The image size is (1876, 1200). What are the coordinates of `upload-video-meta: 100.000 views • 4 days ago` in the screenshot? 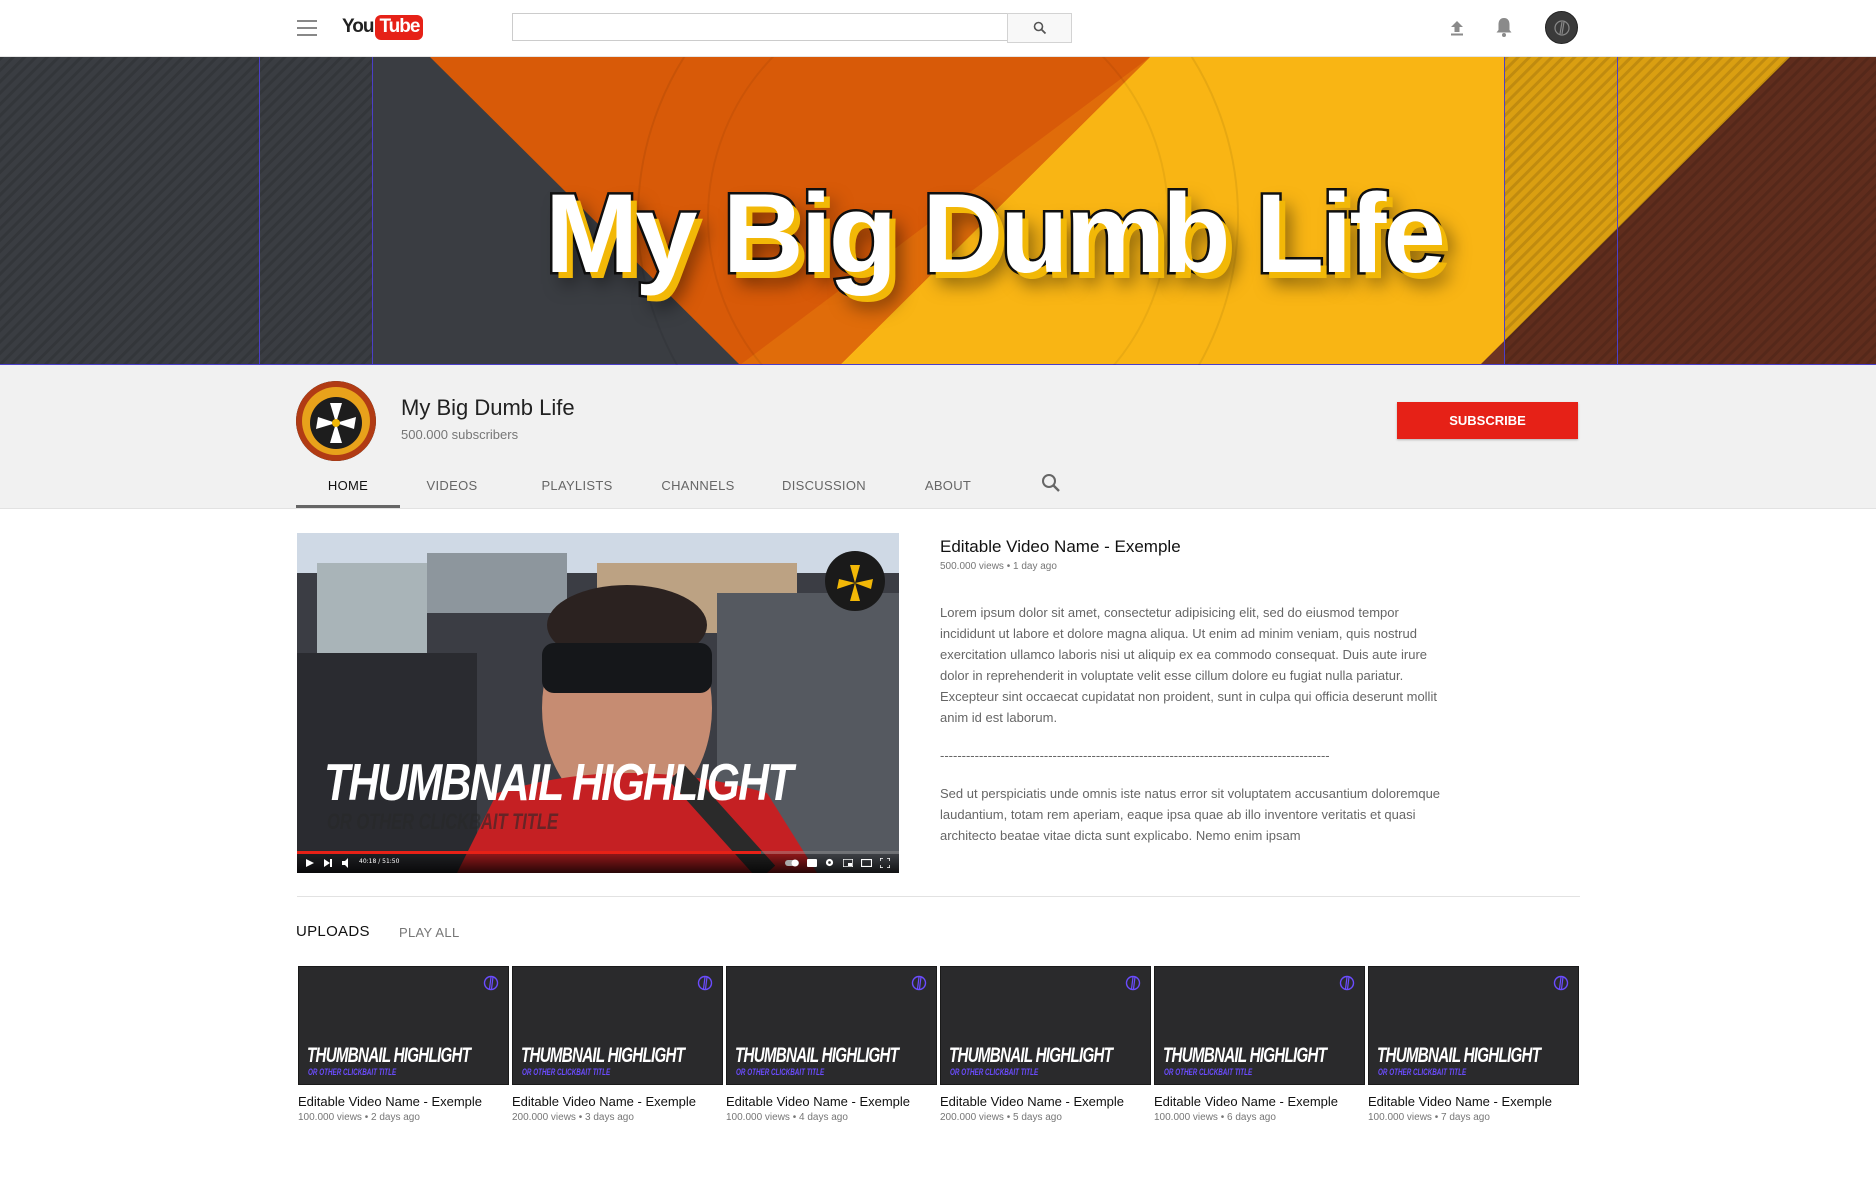 It's located at (787, 1117).